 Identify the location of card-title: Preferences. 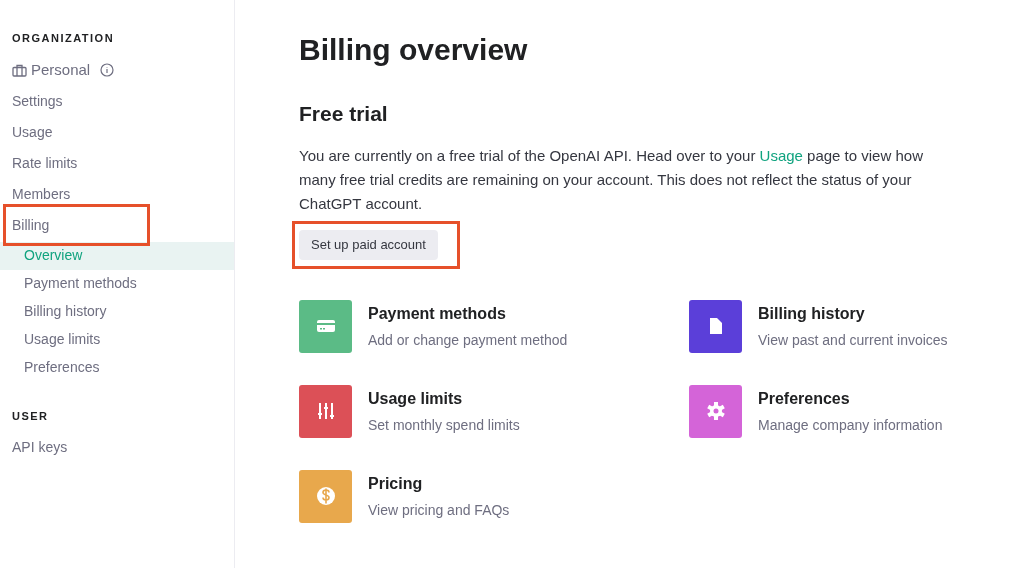
(850, 398).